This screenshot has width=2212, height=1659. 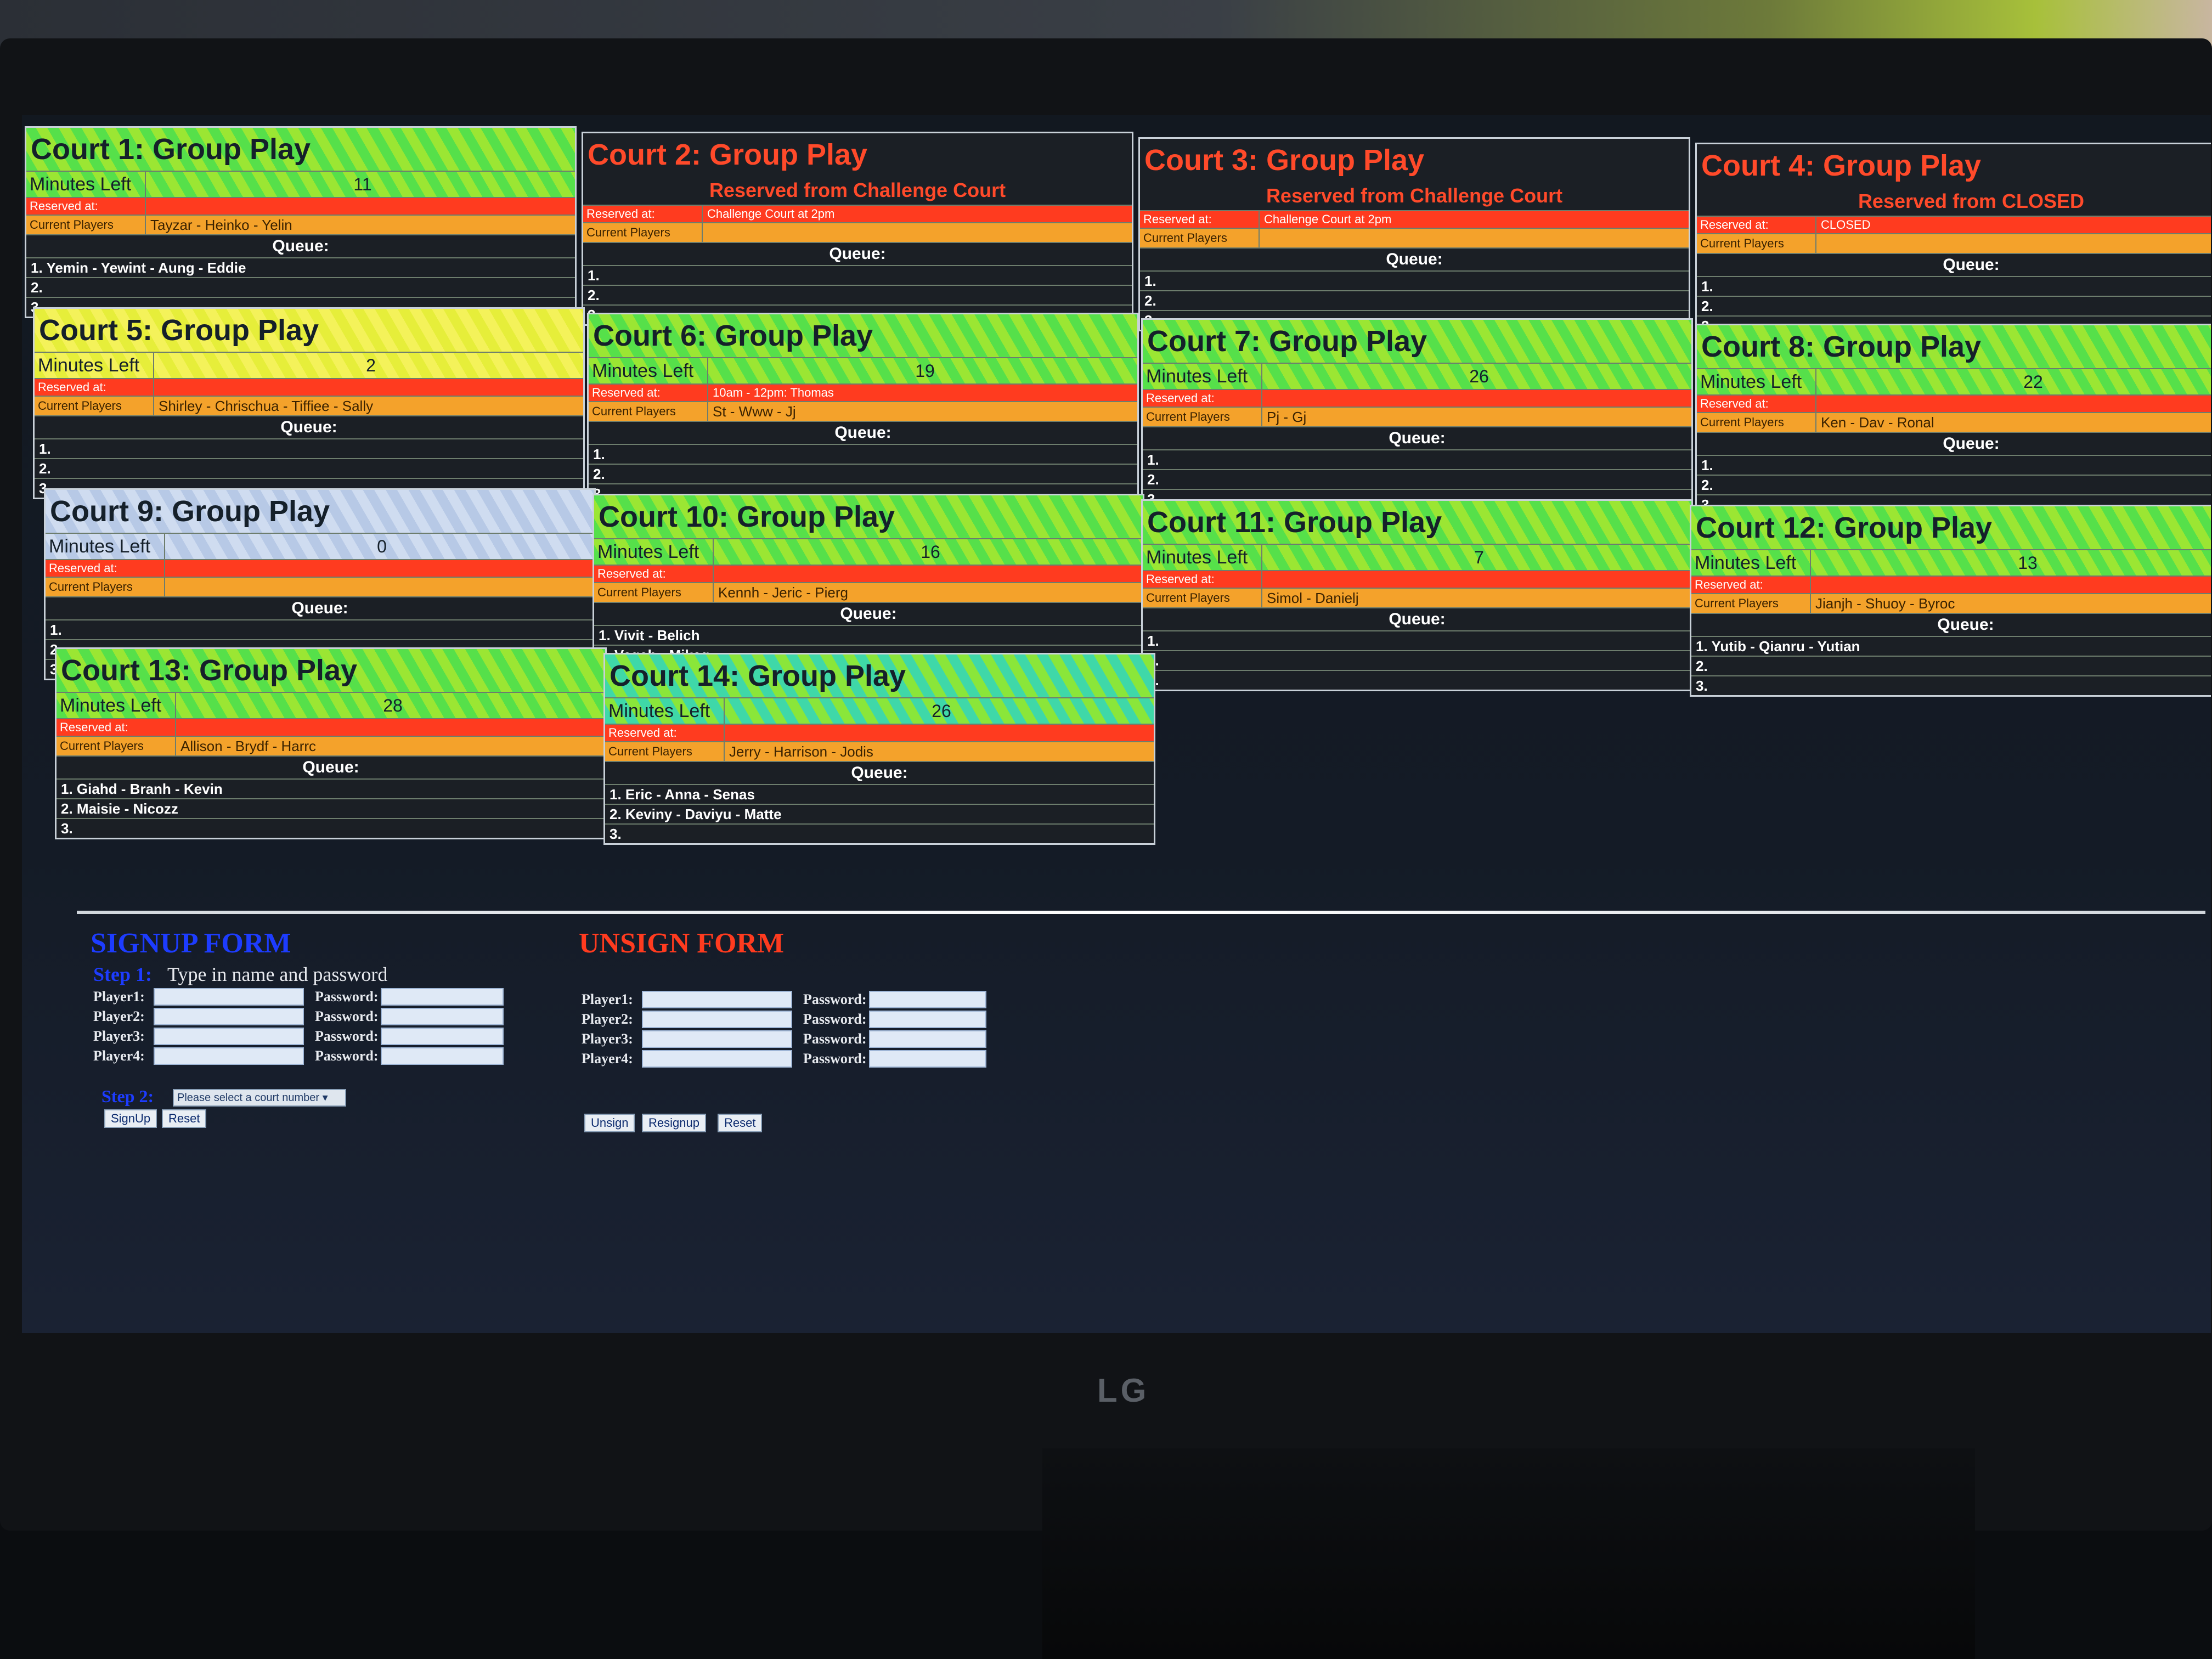 I want to click on monitor-stand, so click(x=1508, y=1554).